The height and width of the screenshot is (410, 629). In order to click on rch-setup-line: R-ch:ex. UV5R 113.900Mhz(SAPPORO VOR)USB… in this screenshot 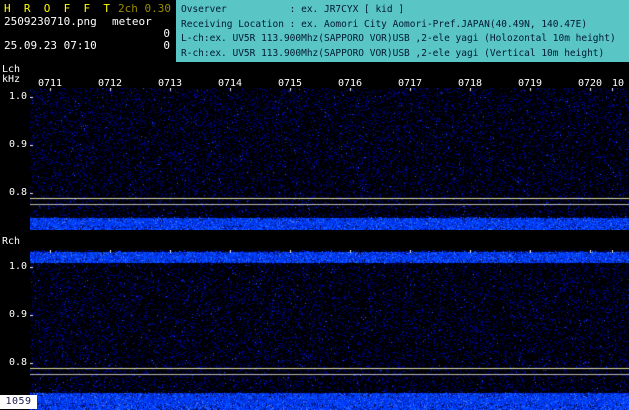, I will do `click(393, 53)`.